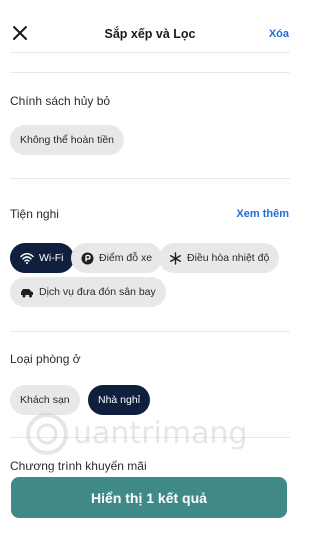 This screenshot has height=534, width=320. Describe the element at coordinates (279, 34) in the screenshot. I see `clear-button: Xóa` at that location.